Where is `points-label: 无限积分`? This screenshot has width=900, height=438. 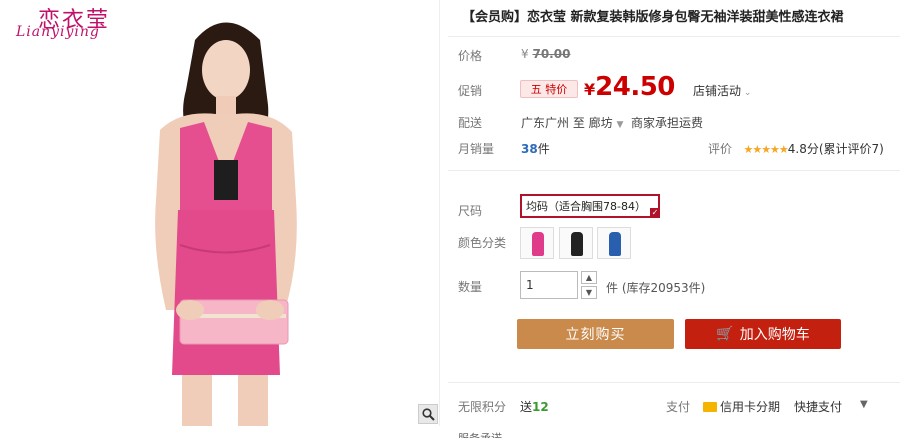
points-label: 无限积分 is located at coordinates (482, 407).